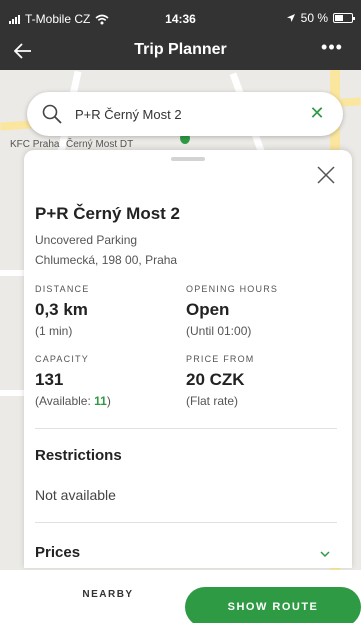  What do you see at coordinates (110, 381) in the screenshot?
I see `capacity-cell: CAPACITY 131 (Available: 11)` at bounding box center [110, 381].